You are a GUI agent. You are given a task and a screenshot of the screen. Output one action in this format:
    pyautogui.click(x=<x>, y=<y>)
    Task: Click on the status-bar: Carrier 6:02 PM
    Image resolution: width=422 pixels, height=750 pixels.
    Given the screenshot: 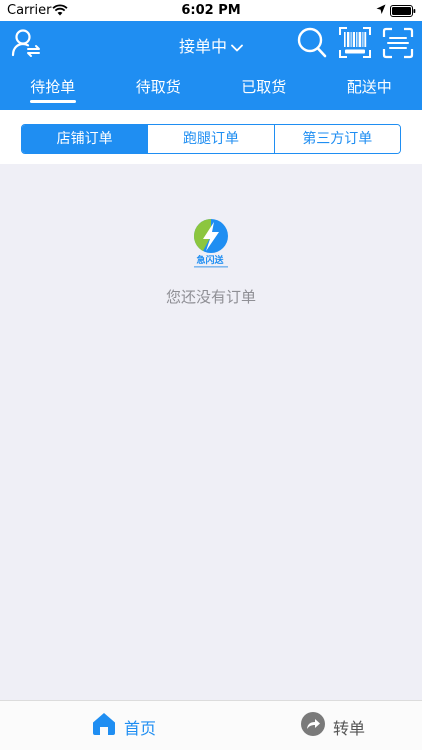 What is the action you would take?
    pyautogui.click(x=211, y=10)
    